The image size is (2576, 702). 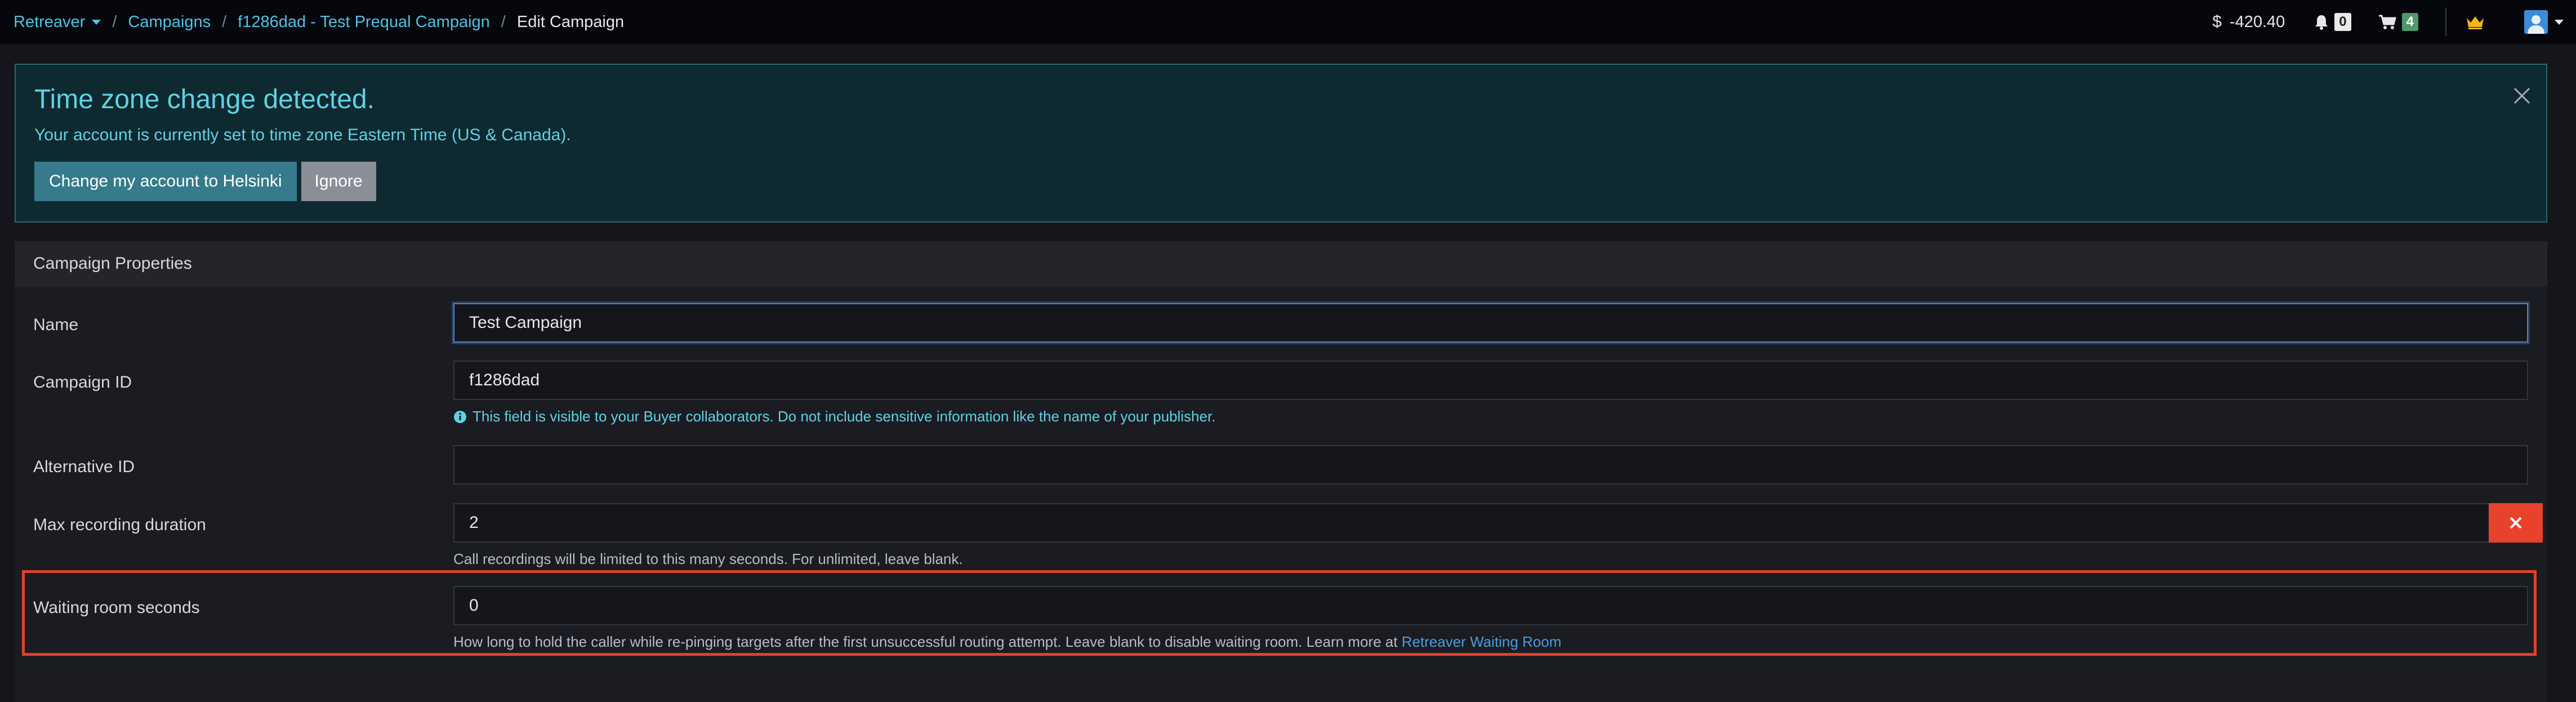 I want to click on breadcrumb-retreaver: Retreaver, so click(x=57, y=23).